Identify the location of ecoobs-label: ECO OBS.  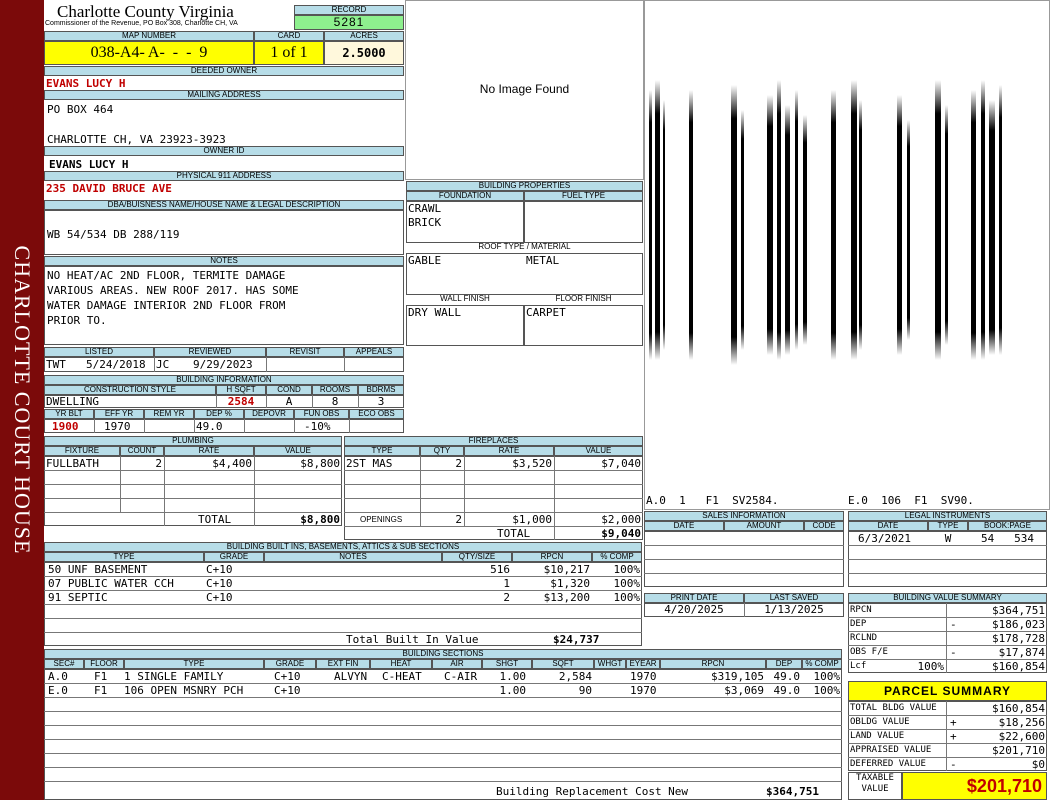
(376, 414).